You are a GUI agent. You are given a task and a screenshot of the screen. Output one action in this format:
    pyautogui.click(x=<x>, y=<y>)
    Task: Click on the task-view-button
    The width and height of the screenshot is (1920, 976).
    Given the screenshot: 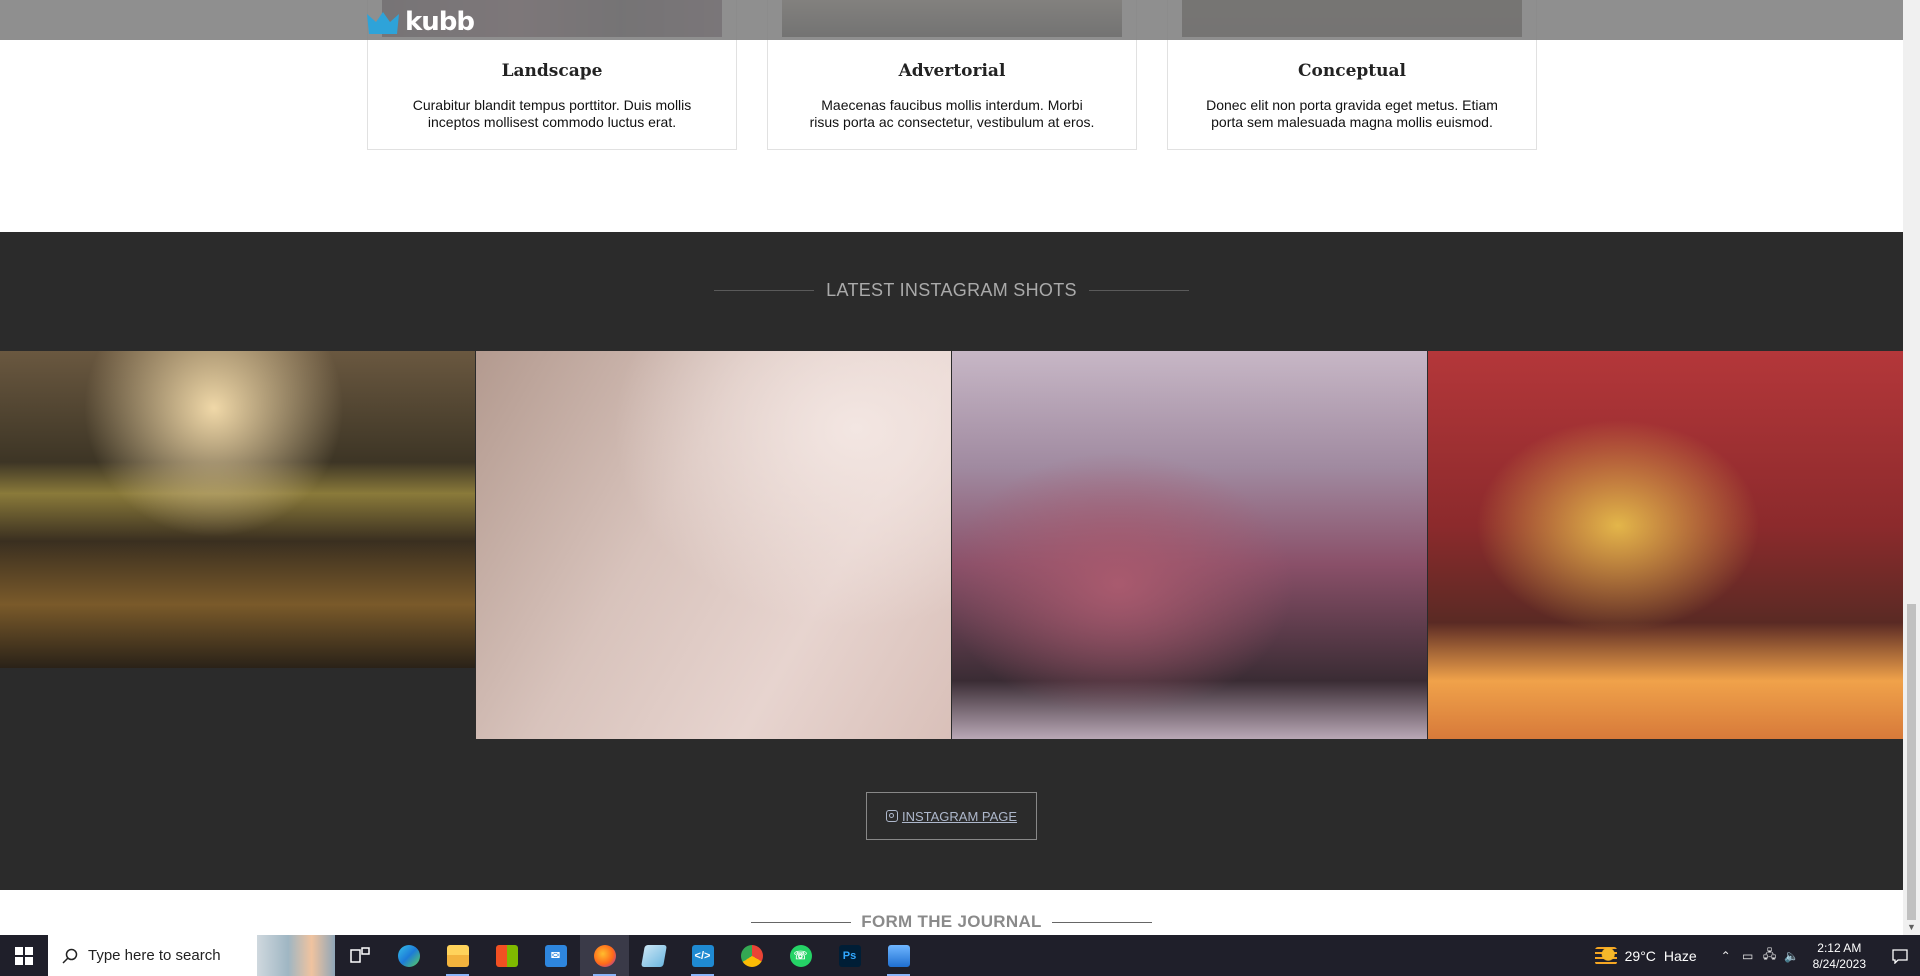 What is the action you would take?
    pyautogui.click(x=359, y=955)
    